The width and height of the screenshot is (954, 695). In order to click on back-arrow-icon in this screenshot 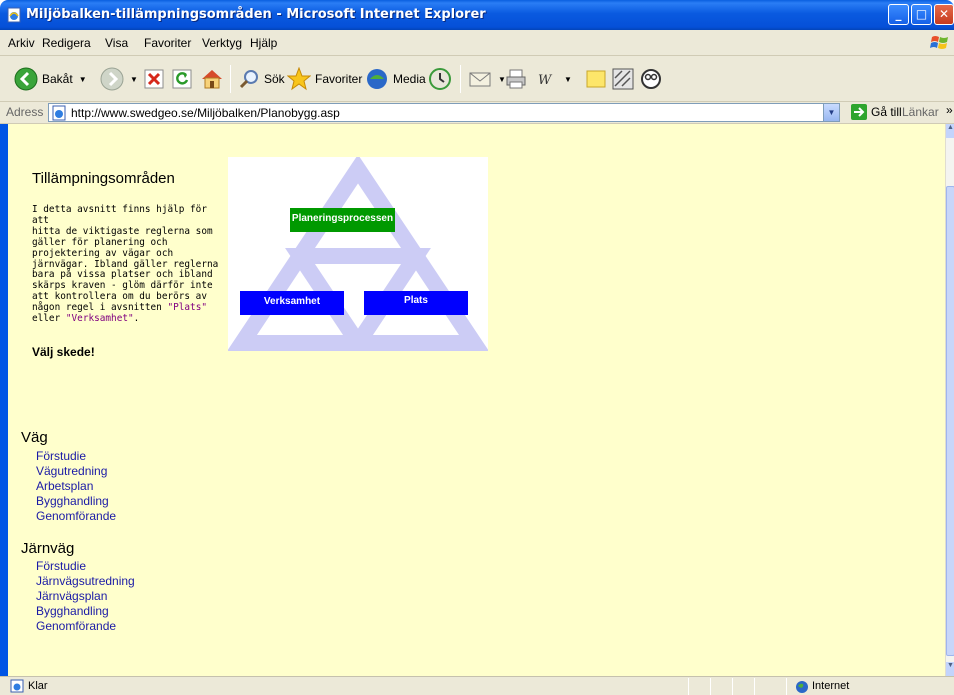, I will do `click(26, 79)`.